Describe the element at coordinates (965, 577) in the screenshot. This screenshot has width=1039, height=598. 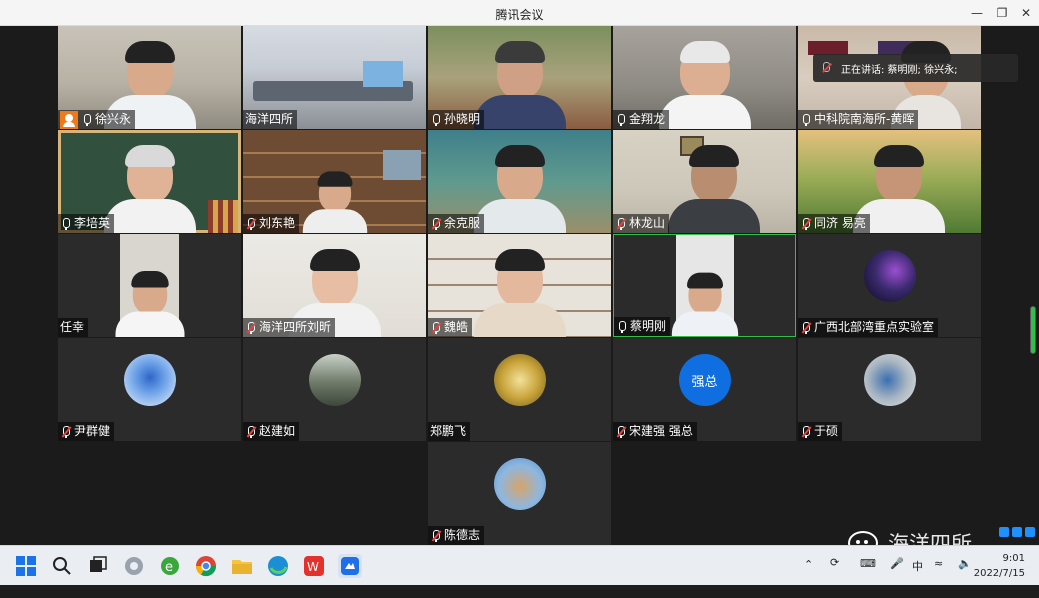
I see `volume-icon: 🔈` at that location.